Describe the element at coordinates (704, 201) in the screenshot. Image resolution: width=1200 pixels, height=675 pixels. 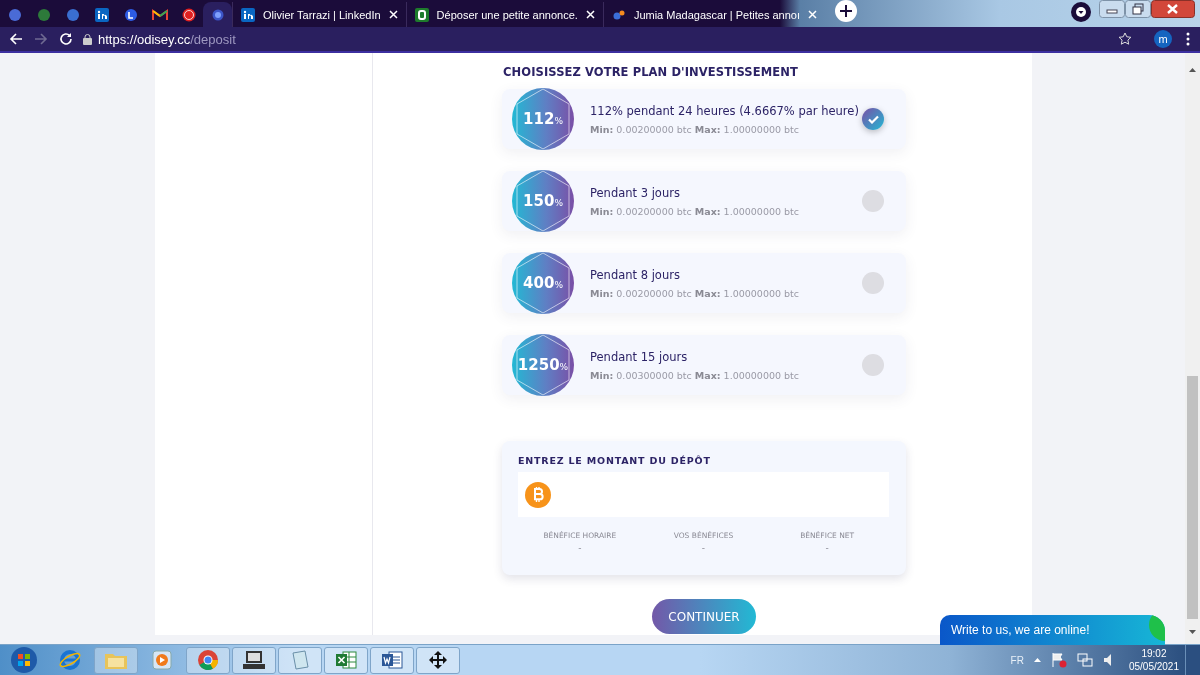
I see `plan-card: 150% Pendant 3 jours Min: 0.00200000 btc Max: 1.00000000 btc` at that location.